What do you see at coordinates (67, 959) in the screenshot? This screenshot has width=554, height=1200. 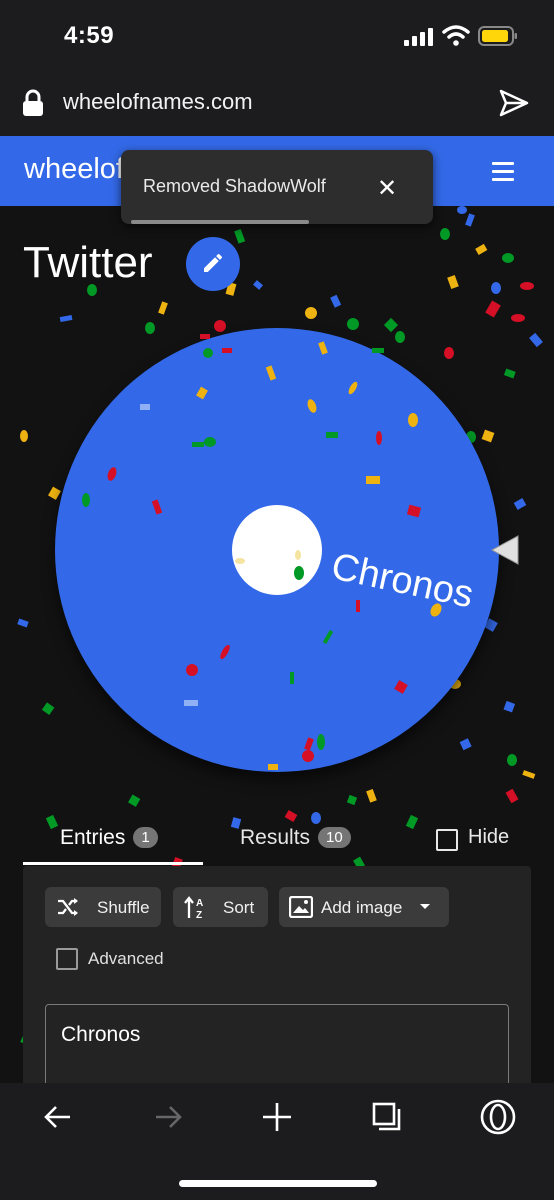 I see `advanced-checkbox` at bounding box center [67, 959].